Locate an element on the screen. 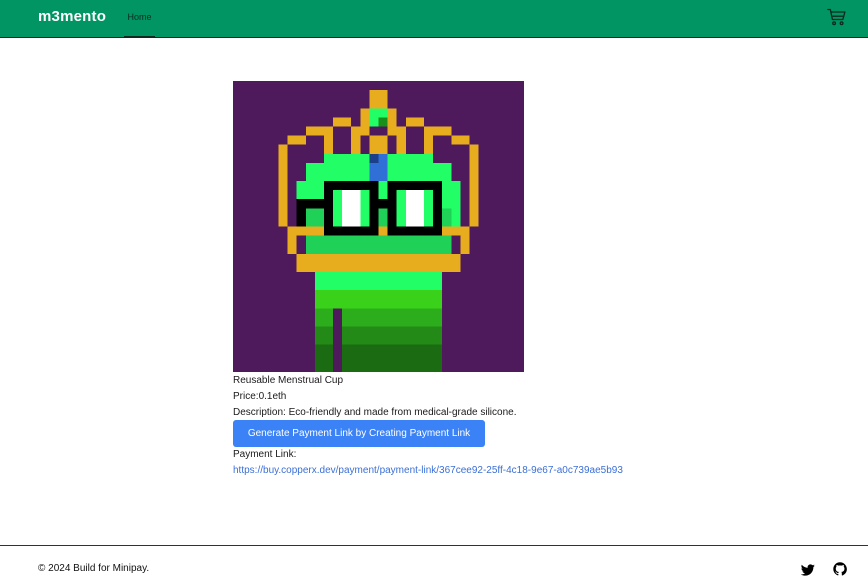  brand-logo: m3mento is located at coordinates (72, 16).